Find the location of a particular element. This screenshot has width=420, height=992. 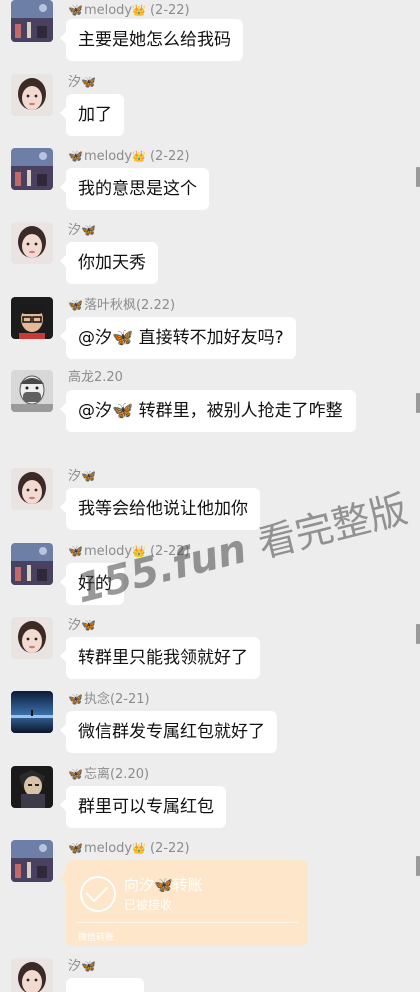

message-bubble: 群里可以专属红包 is located at coordinates (143, 807).